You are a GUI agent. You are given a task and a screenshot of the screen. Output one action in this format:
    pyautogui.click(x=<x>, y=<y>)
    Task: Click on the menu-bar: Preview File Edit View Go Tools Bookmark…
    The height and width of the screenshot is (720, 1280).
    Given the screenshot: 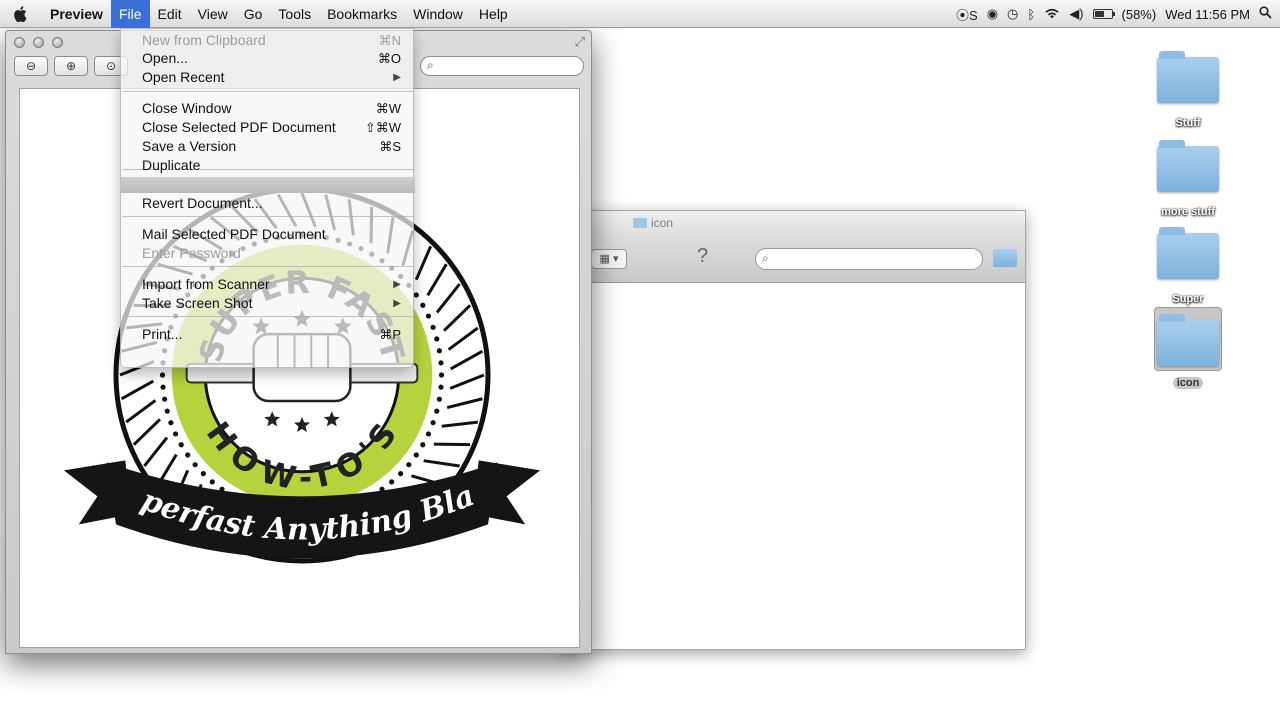 What is the action you would take?
    pyautogui.click(x=640, y=14)
    